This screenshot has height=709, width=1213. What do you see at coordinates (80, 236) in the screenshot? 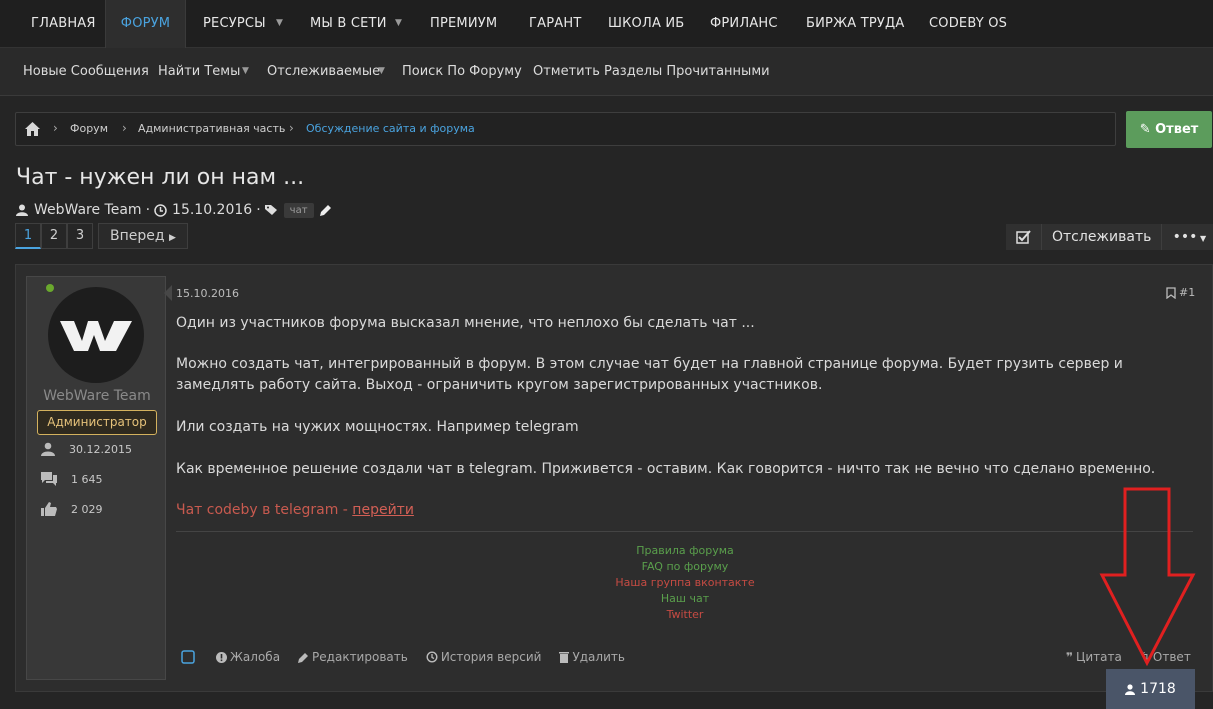
I see `page-3: 3` at bounding box center [80, 236].